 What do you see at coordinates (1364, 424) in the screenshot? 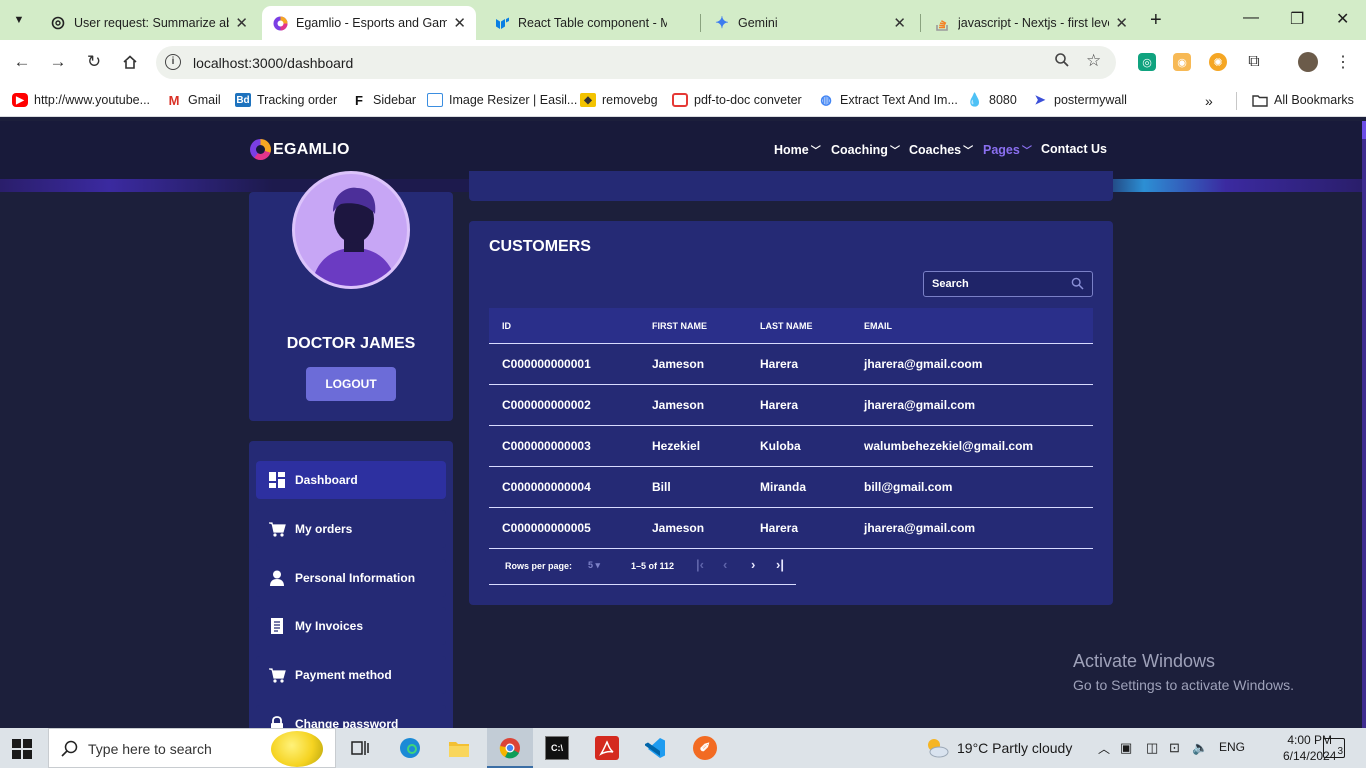
I see `page-scrollbar` at bounding box center [1364, 424].